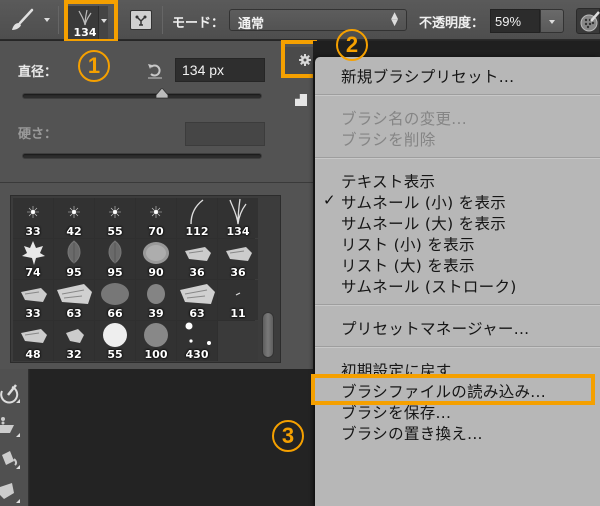 This screenshot has width=600, height=506. Describe the element at coordinates (238, 218) in the screenshot. I see `brush-preset-item: 134` at that location.